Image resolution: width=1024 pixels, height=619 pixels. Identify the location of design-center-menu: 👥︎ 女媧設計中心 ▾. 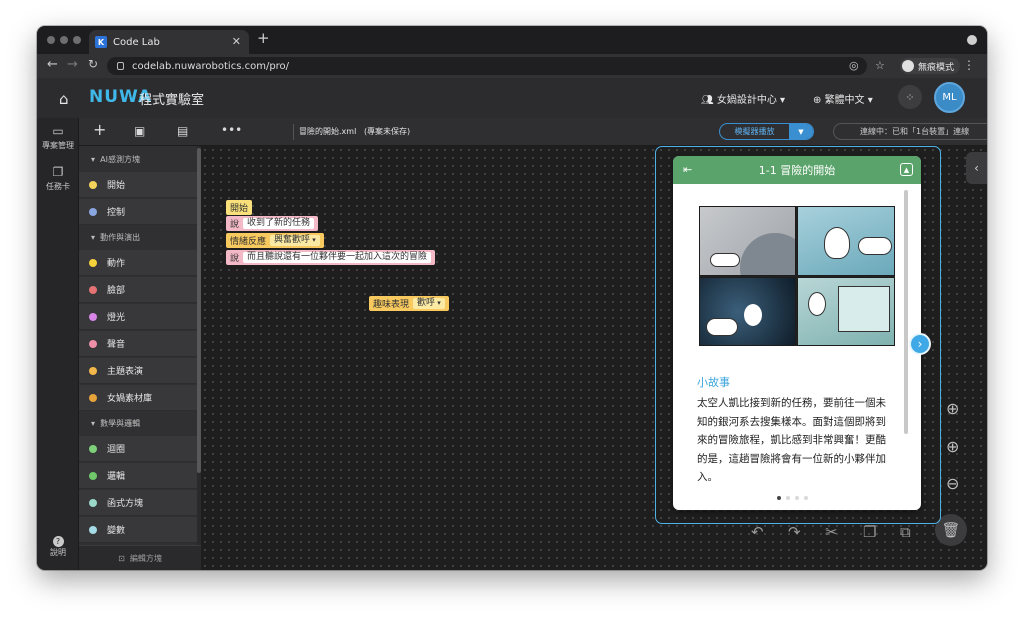
(743, 98).